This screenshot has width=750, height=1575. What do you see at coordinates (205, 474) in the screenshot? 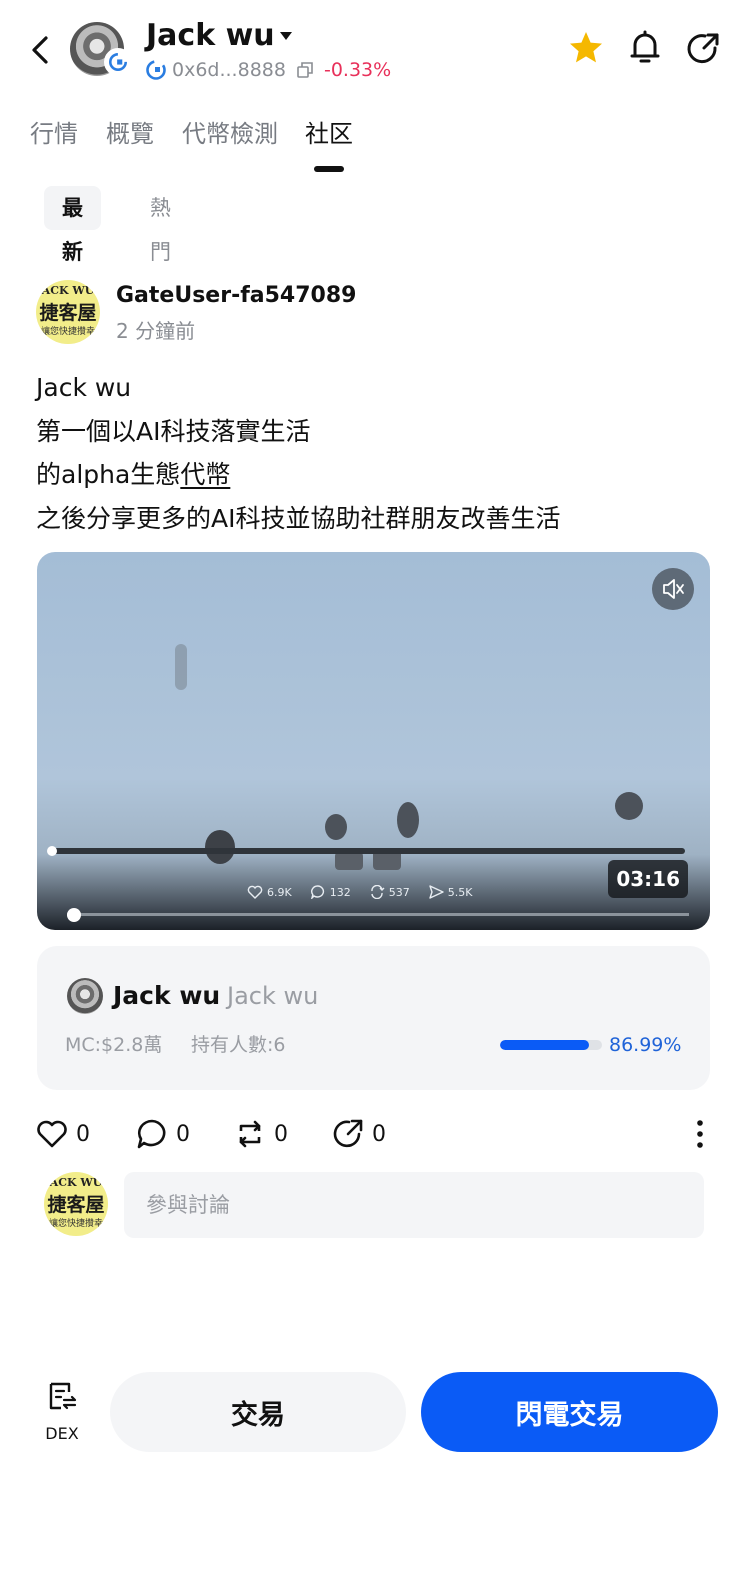
I see `token-link: 代幣` at bounding box center [205, 474].